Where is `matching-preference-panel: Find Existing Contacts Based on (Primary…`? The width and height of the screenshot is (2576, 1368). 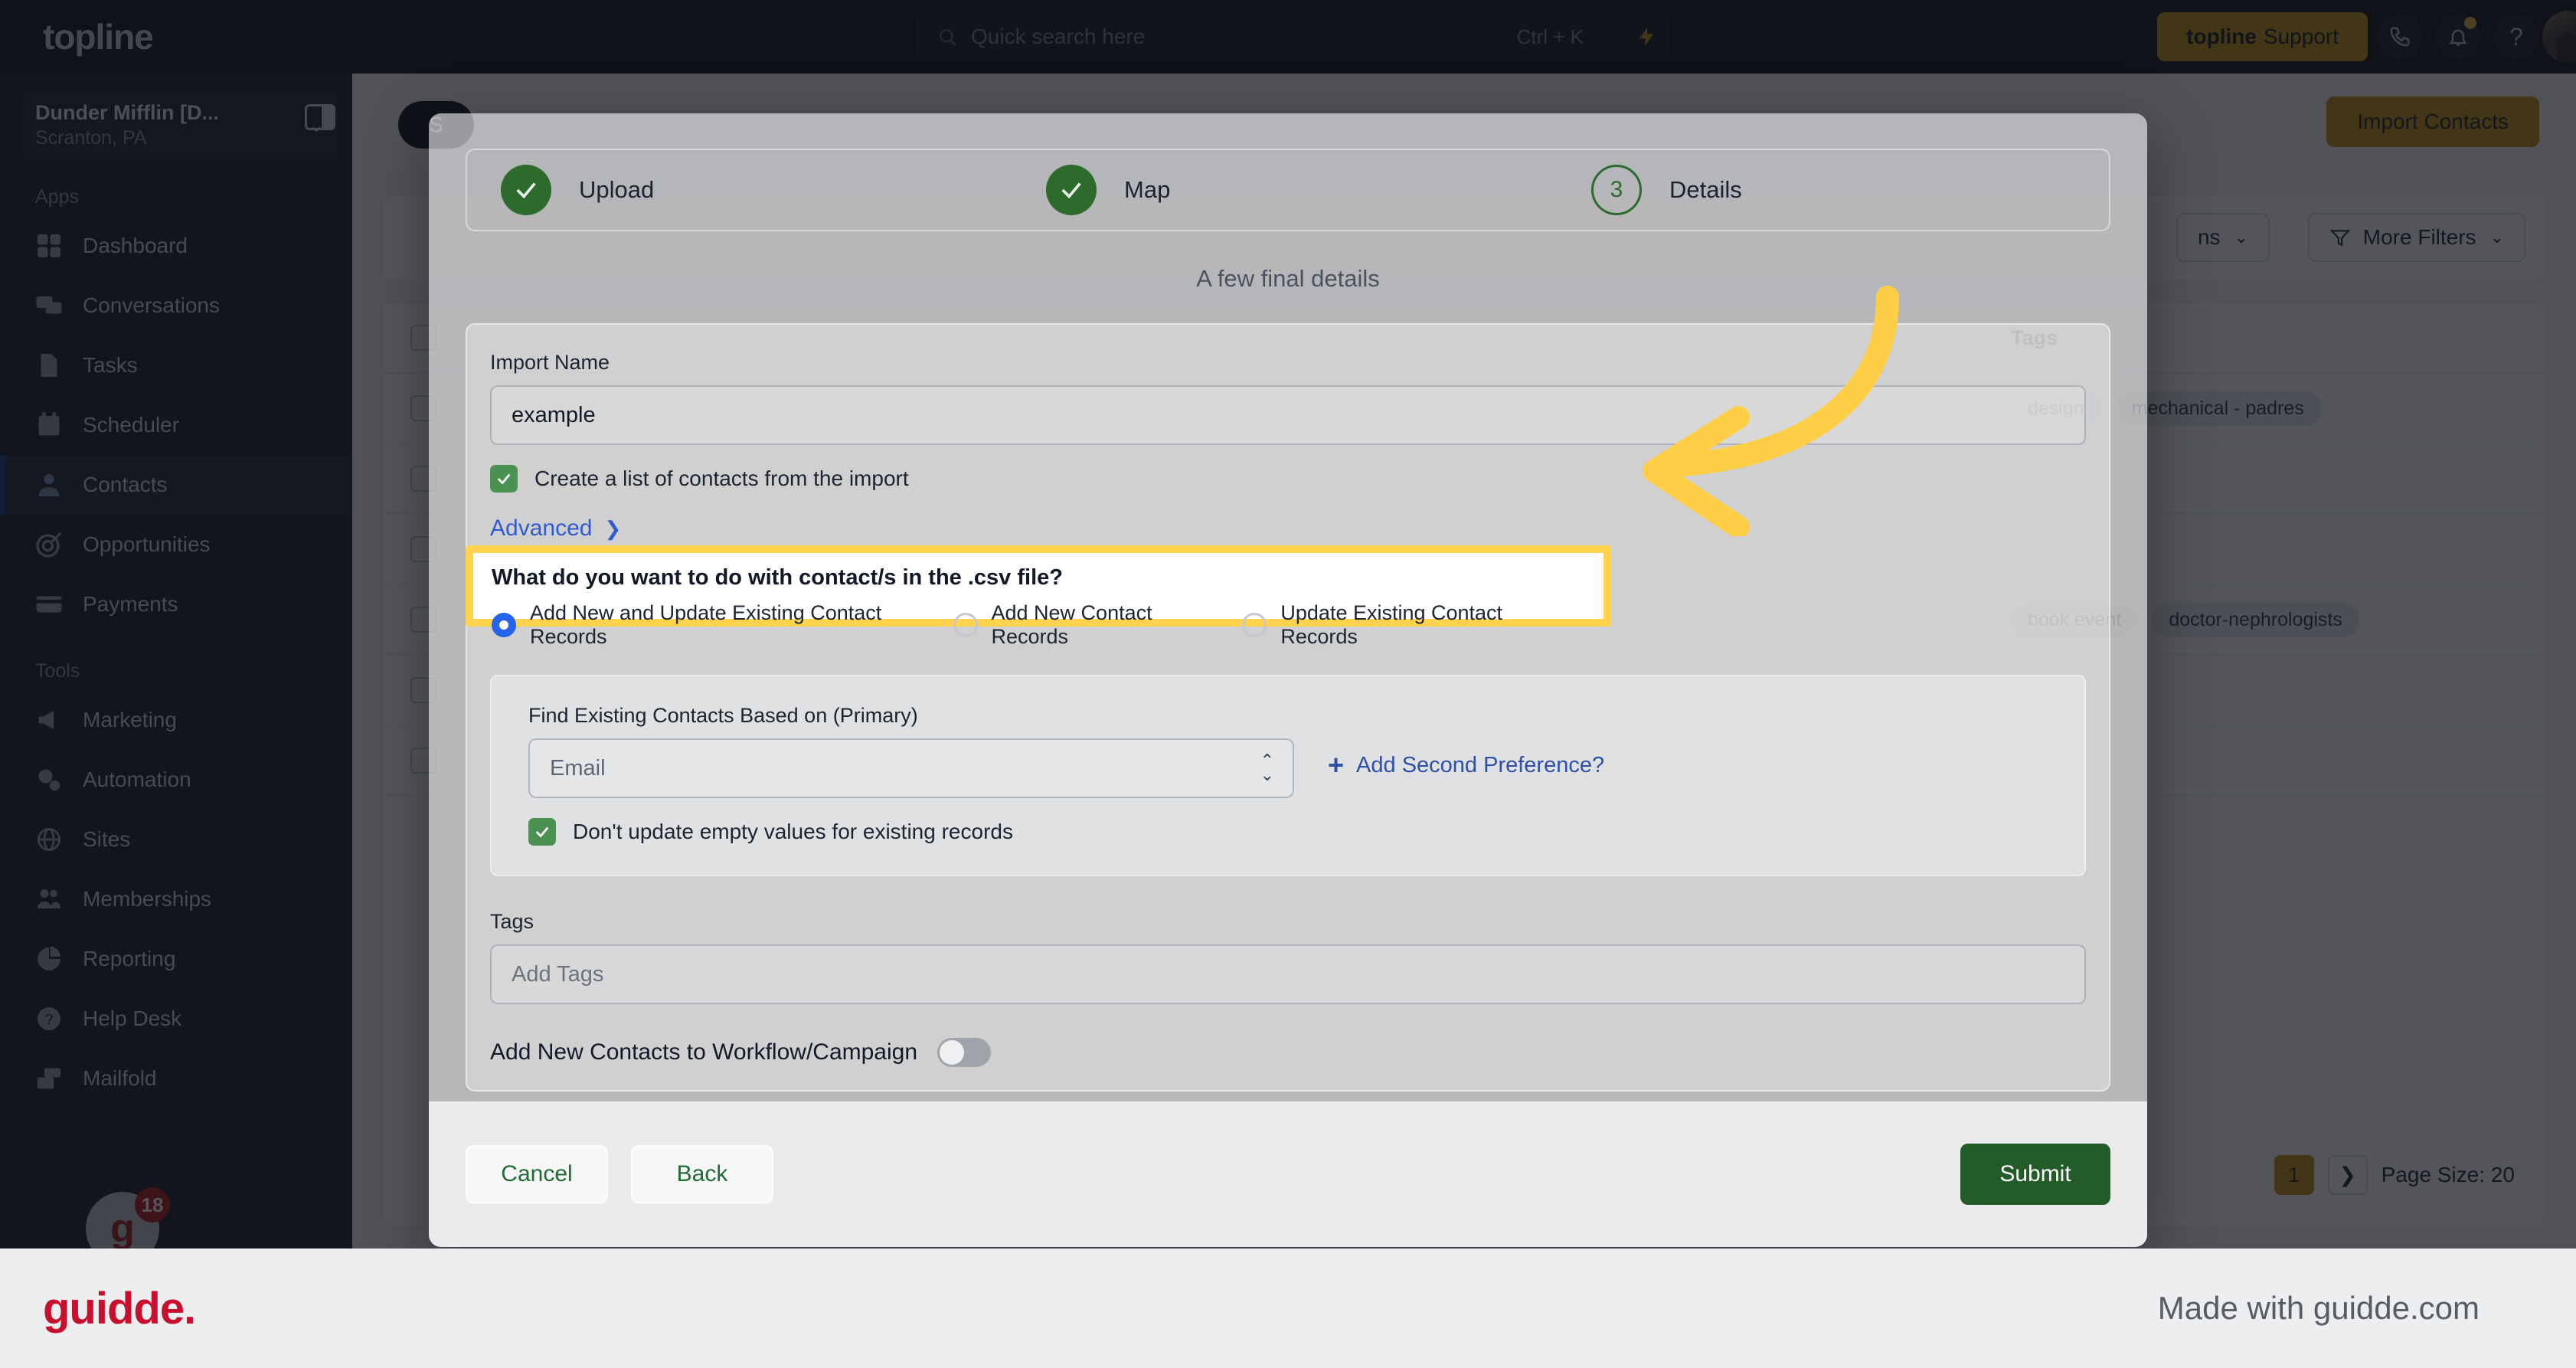 matching-preference-panel: Find Existing Contacts Based on (Primary… is located at coordinates (1288, 775).